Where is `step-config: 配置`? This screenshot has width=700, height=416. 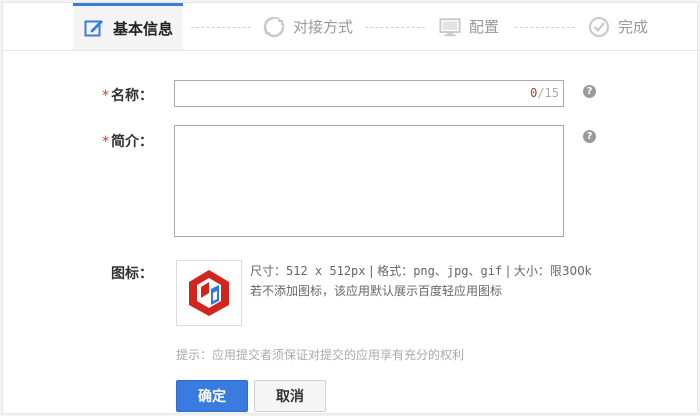 step-config: 配置 is located at coordinates (469, 26).